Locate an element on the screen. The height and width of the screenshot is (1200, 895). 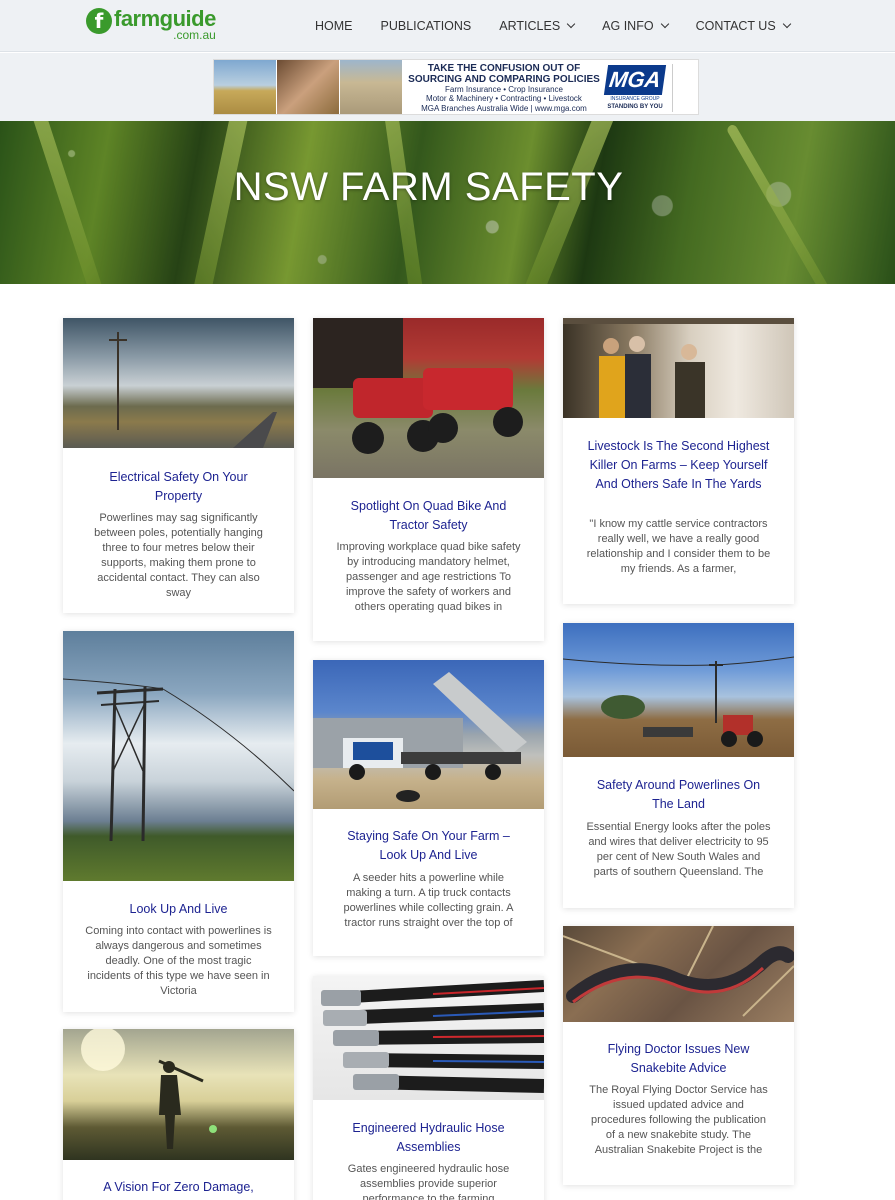
nav-publications-label: PUBLICATIONS is located at coordinates (426, 26).